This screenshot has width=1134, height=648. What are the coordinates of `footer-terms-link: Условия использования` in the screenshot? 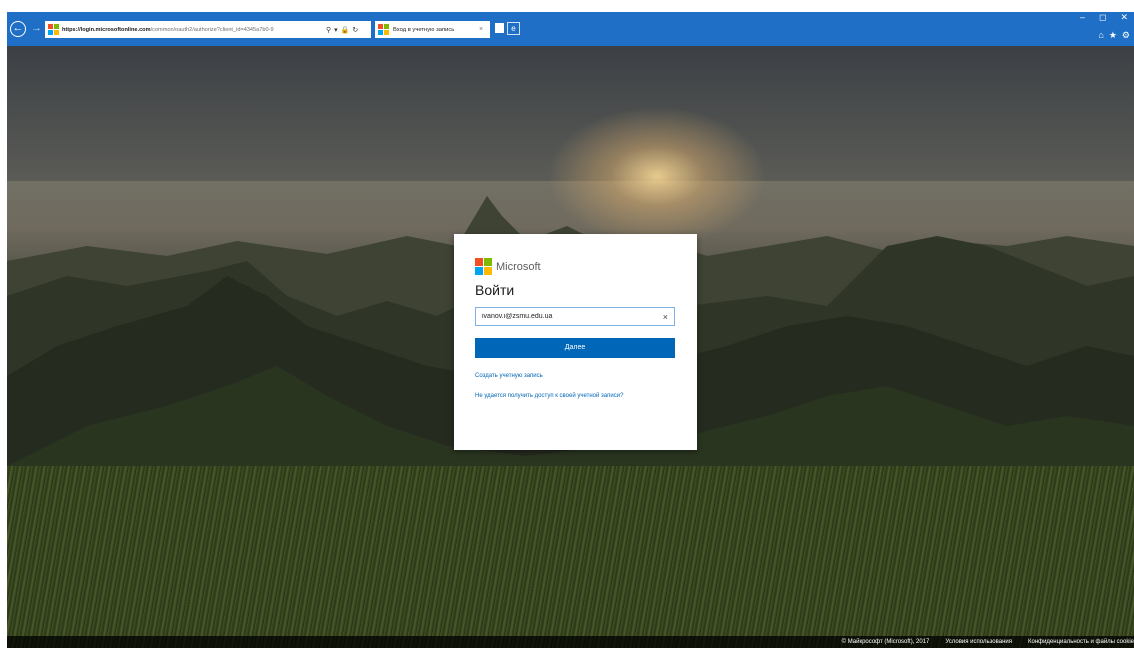 It's located at (978, 642).